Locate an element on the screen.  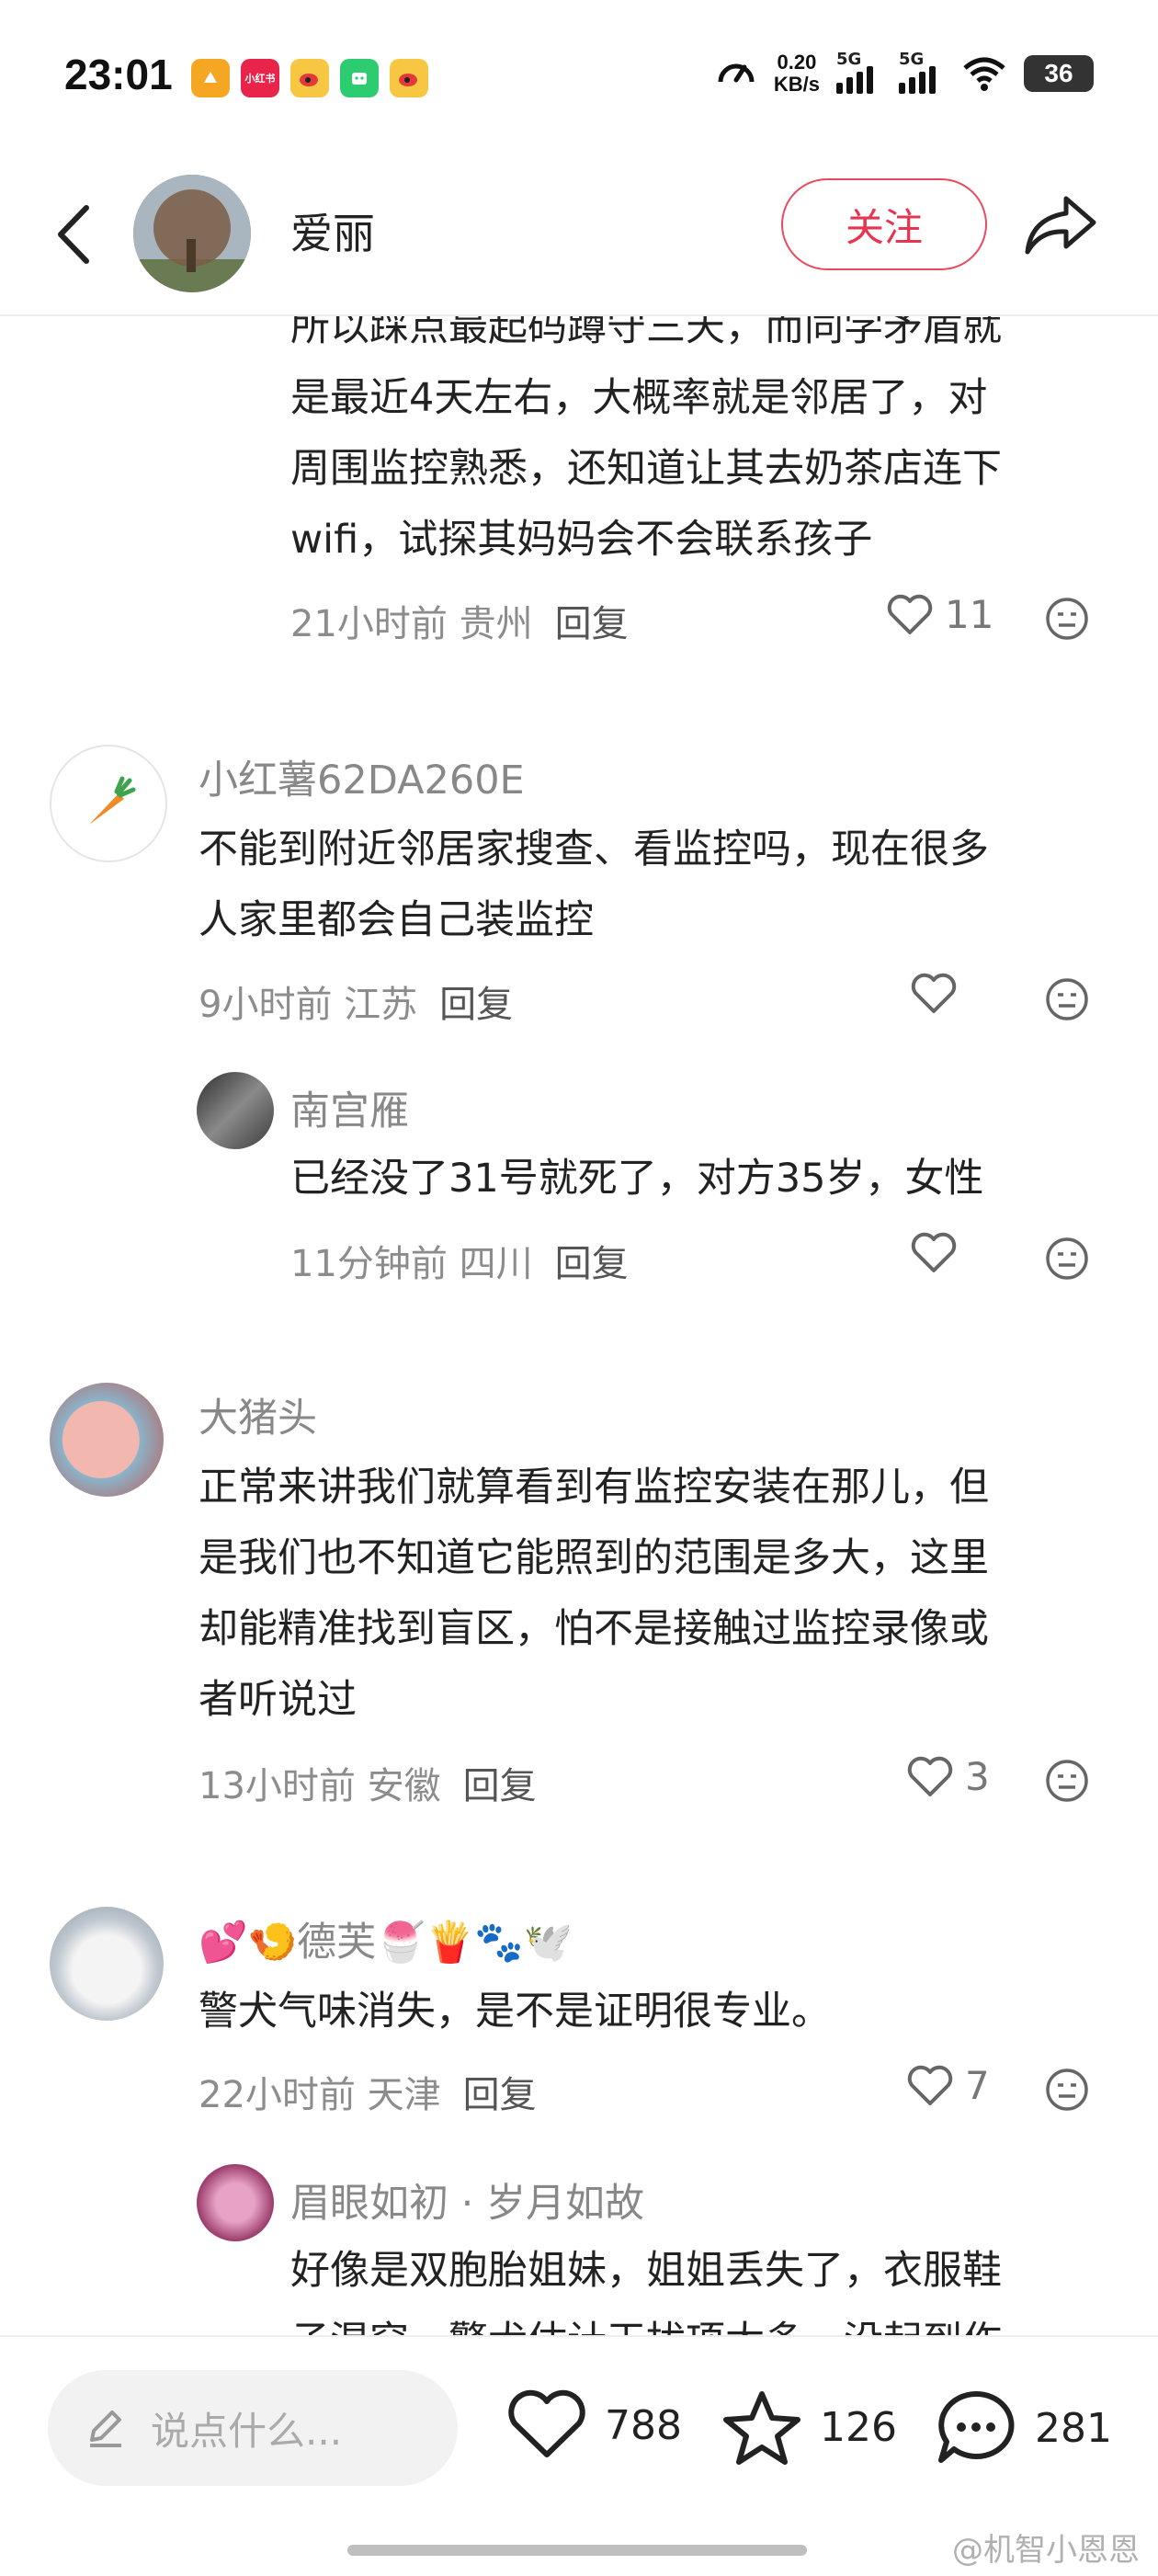
comment-line: 警犬气味消失，是不是证明很专业。 is located at coordinates (515, 2012).